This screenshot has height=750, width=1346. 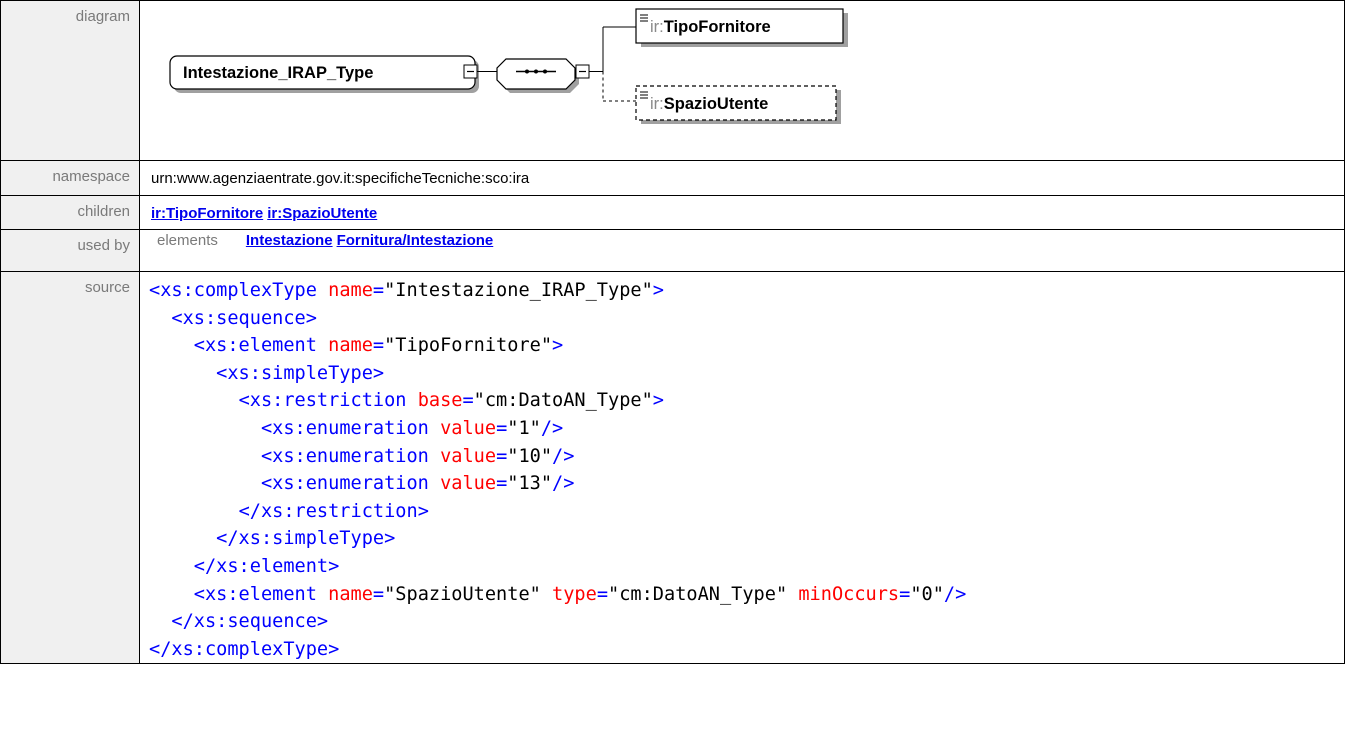 I want to click on source-line: </xs:sequence>, so click(x=250, y=622).